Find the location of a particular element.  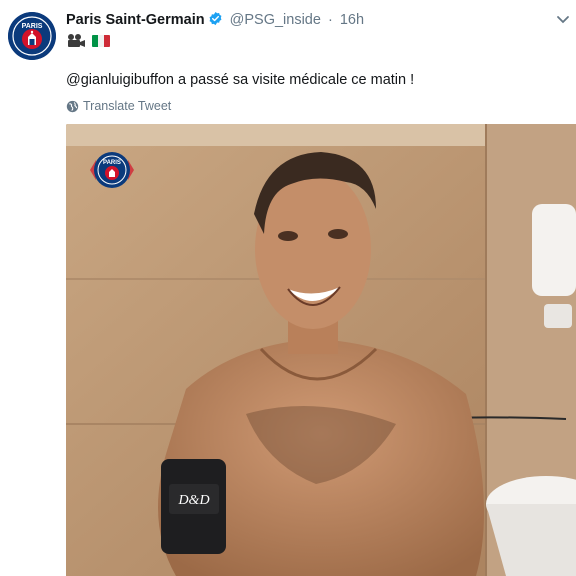

mention-link: @gianluigibuffon is located at coordinates (120, 80).